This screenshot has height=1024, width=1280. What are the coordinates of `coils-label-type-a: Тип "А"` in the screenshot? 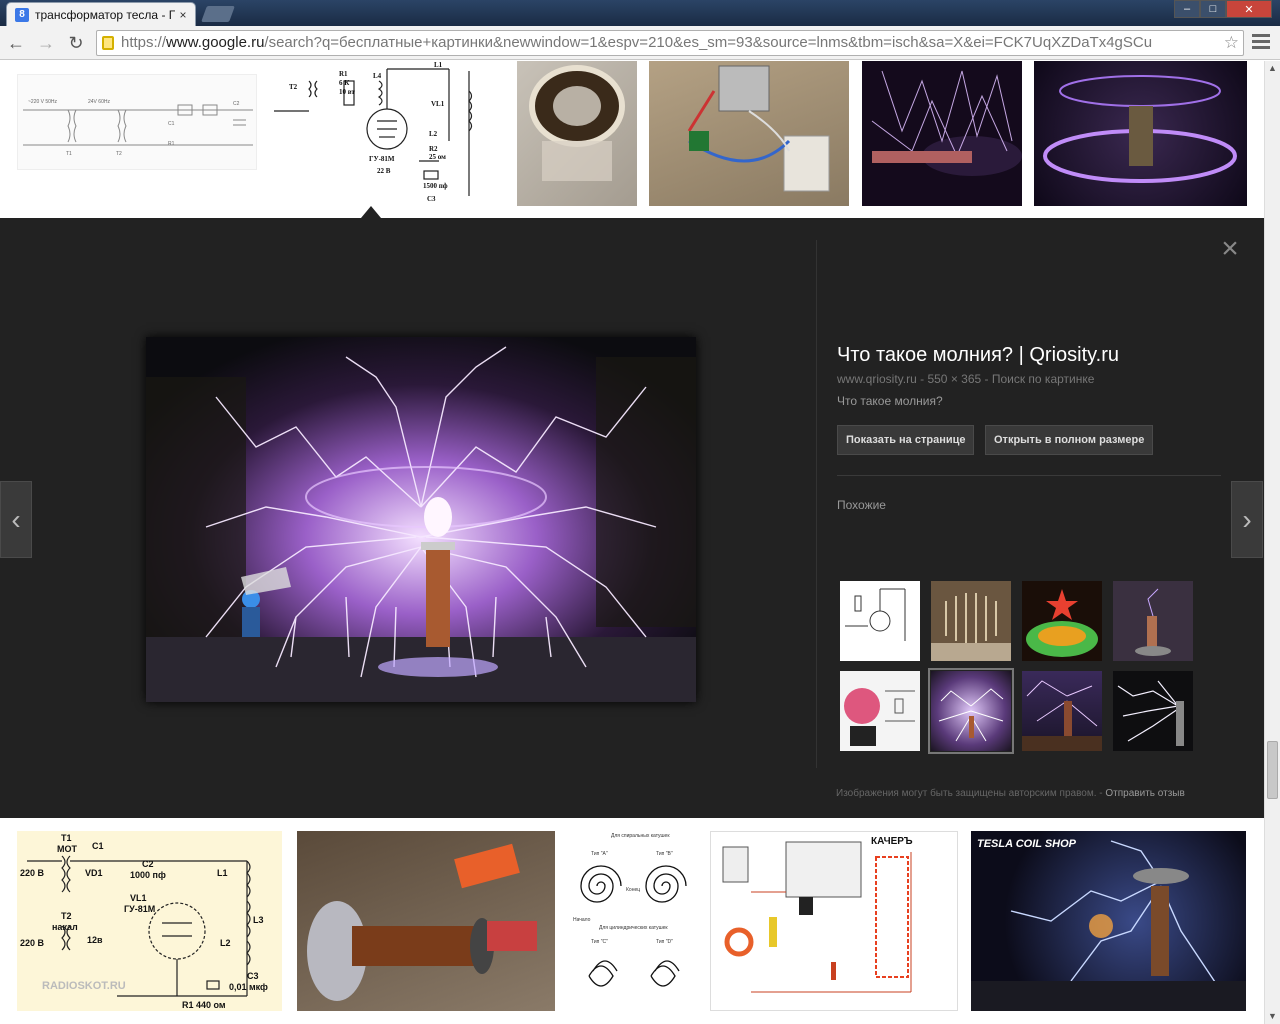 It's located at (599, 854).